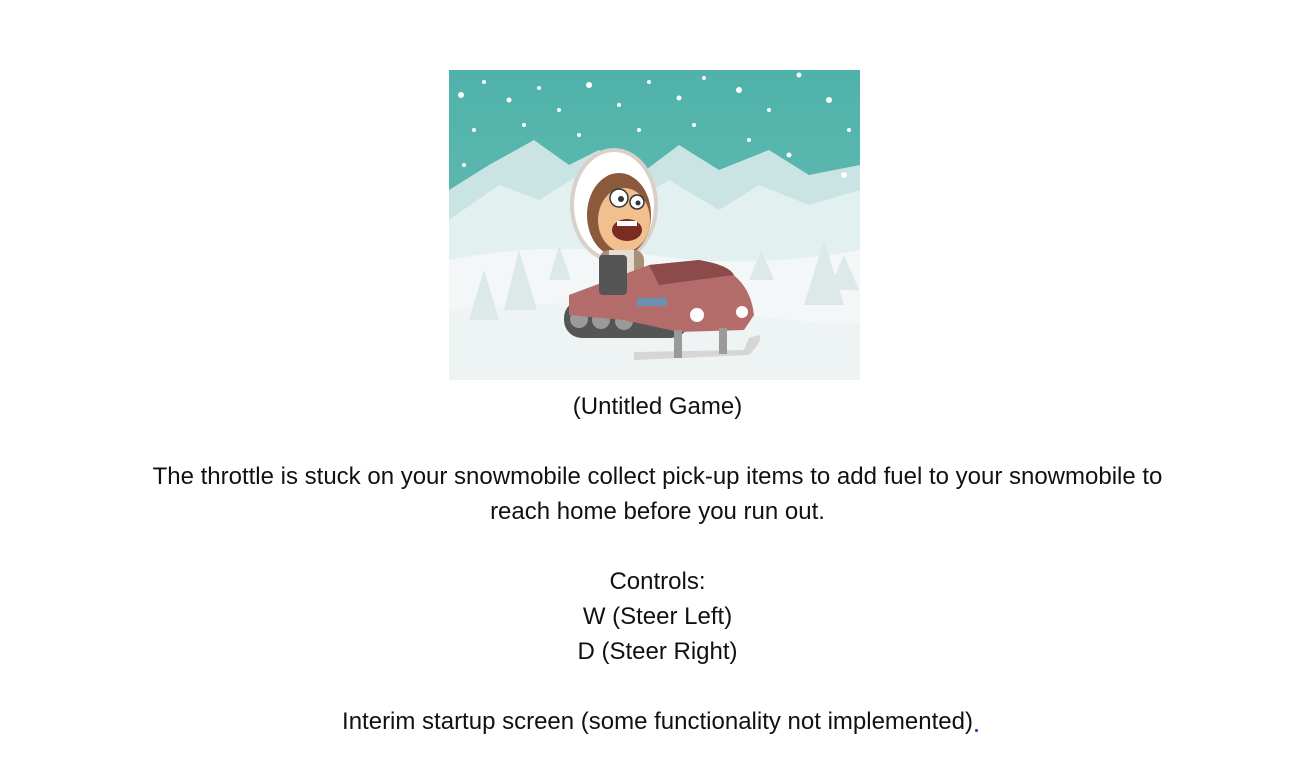 This screenshot has height=774, width=1315. Describe the element at coordinates (657, 651) in the screenshot. I see `control-steer-right: D (Steer Right)` at that location.